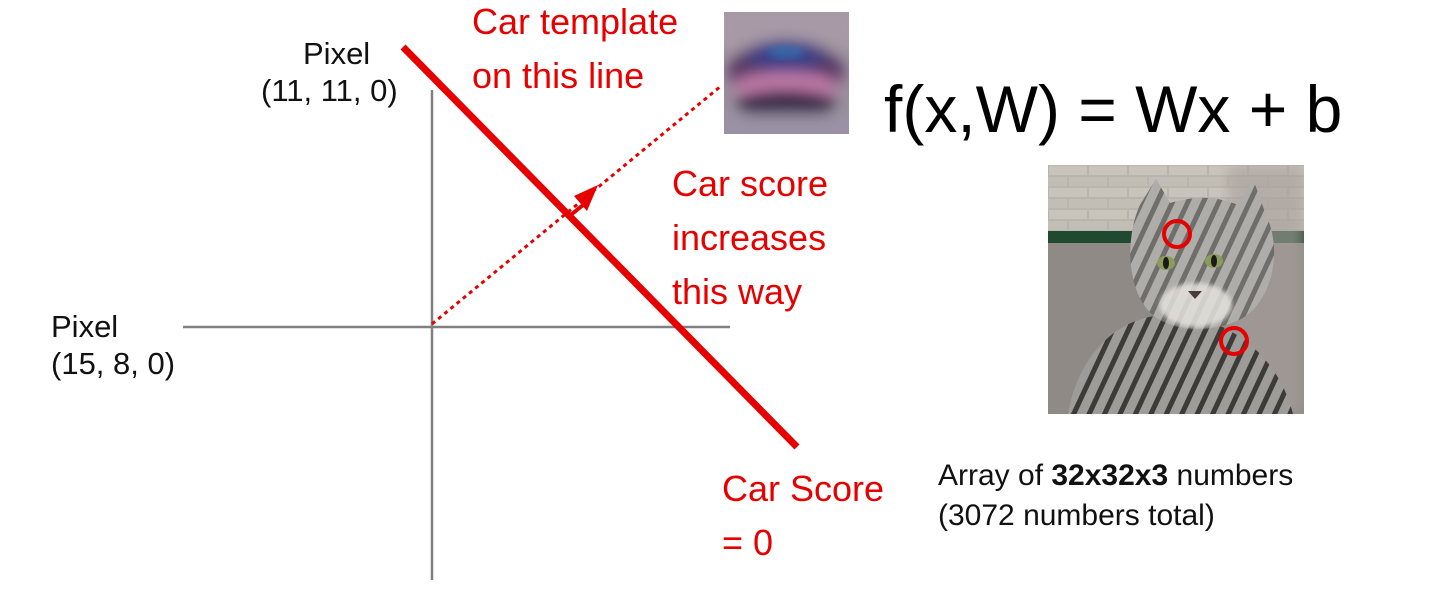 This screenshot has width=1435, height=597. What do you see at coordinates (748, 542) in the screenshot?
I see `decision-line-label-line2: = 0` at bounding box center [748, 542].